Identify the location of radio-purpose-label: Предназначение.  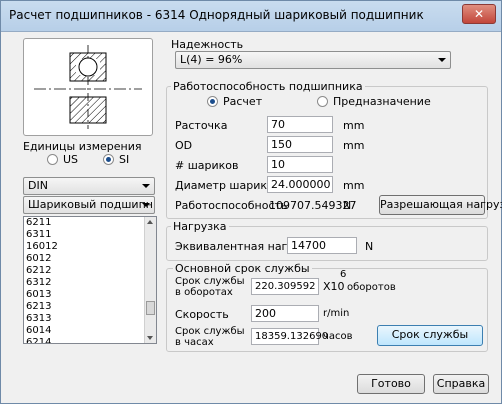
(382, 101).